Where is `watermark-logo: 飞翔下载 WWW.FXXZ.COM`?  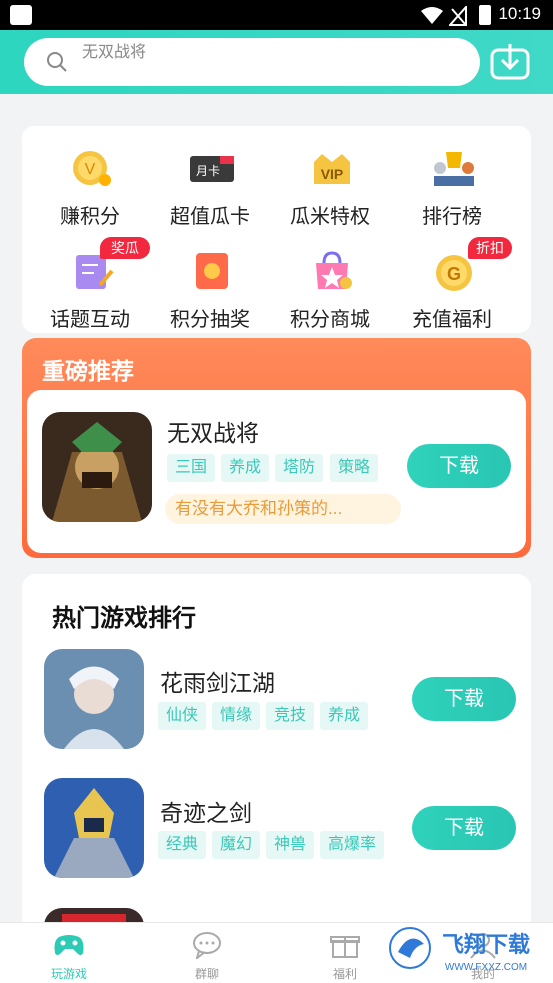 watermark-logo: 飞翔下载 WWW.FXXZ.COM is located at coordinates (459, 950).